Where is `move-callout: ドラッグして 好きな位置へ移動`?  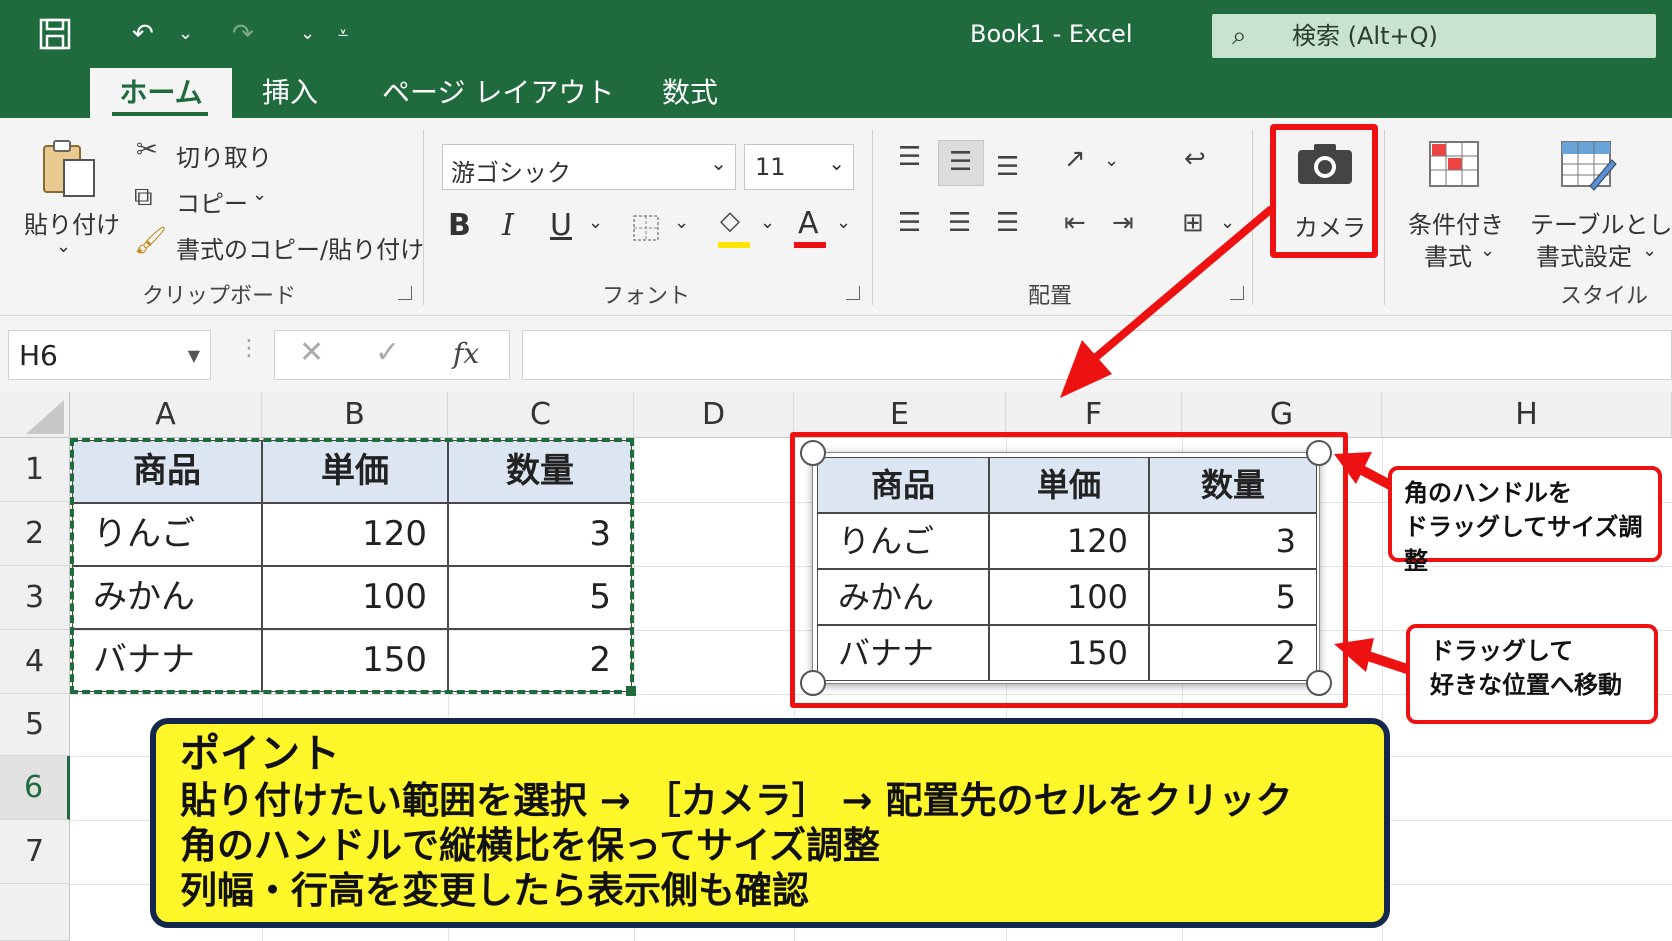 move-callout: ドラッグして 好きな位置へ移動 is located at coordinates (1532, 674).